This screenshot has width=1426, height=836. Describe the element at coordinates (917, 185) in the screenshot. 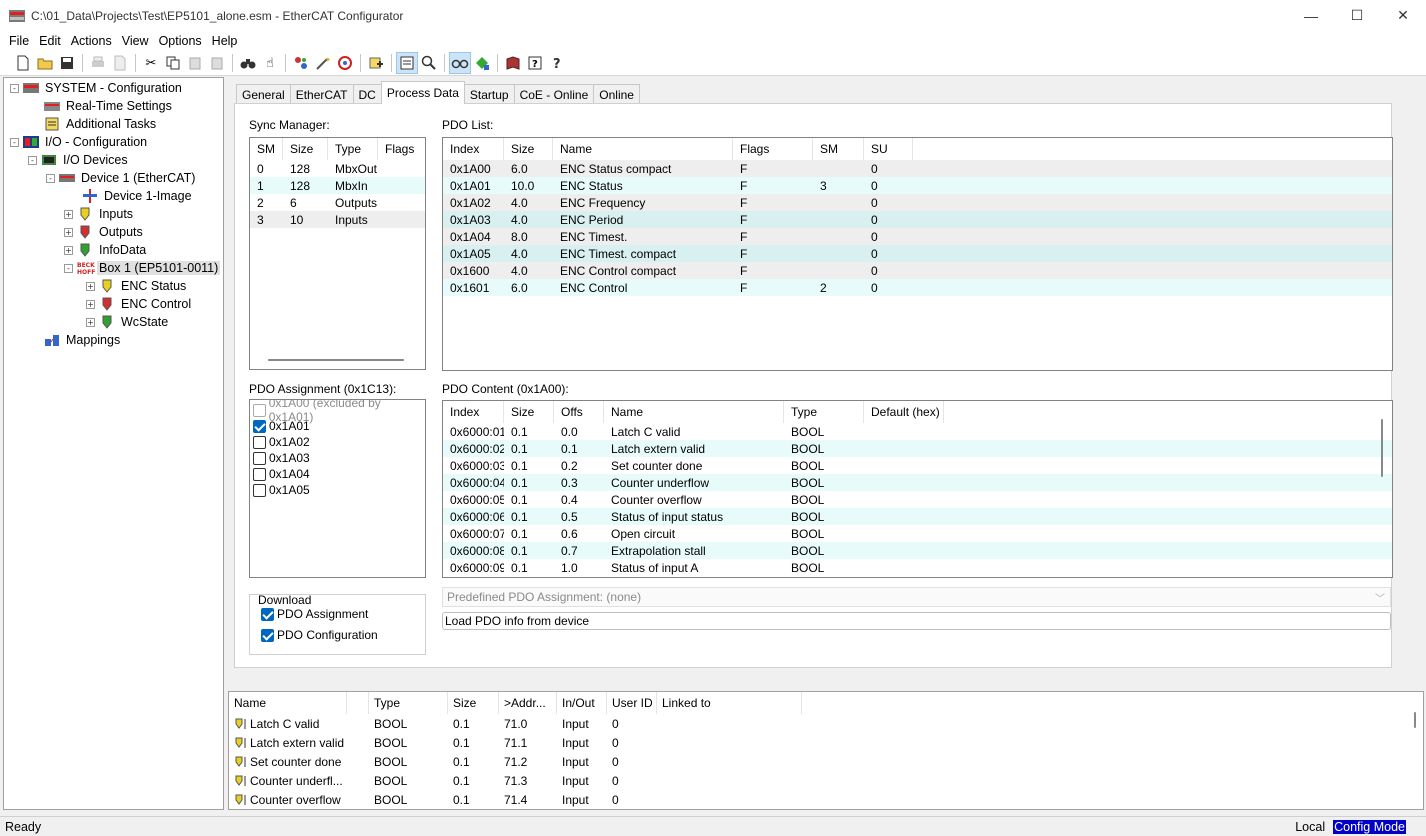

I see `table-row: 0x1A01 10.0 ENC Status F 3 0` at that location.